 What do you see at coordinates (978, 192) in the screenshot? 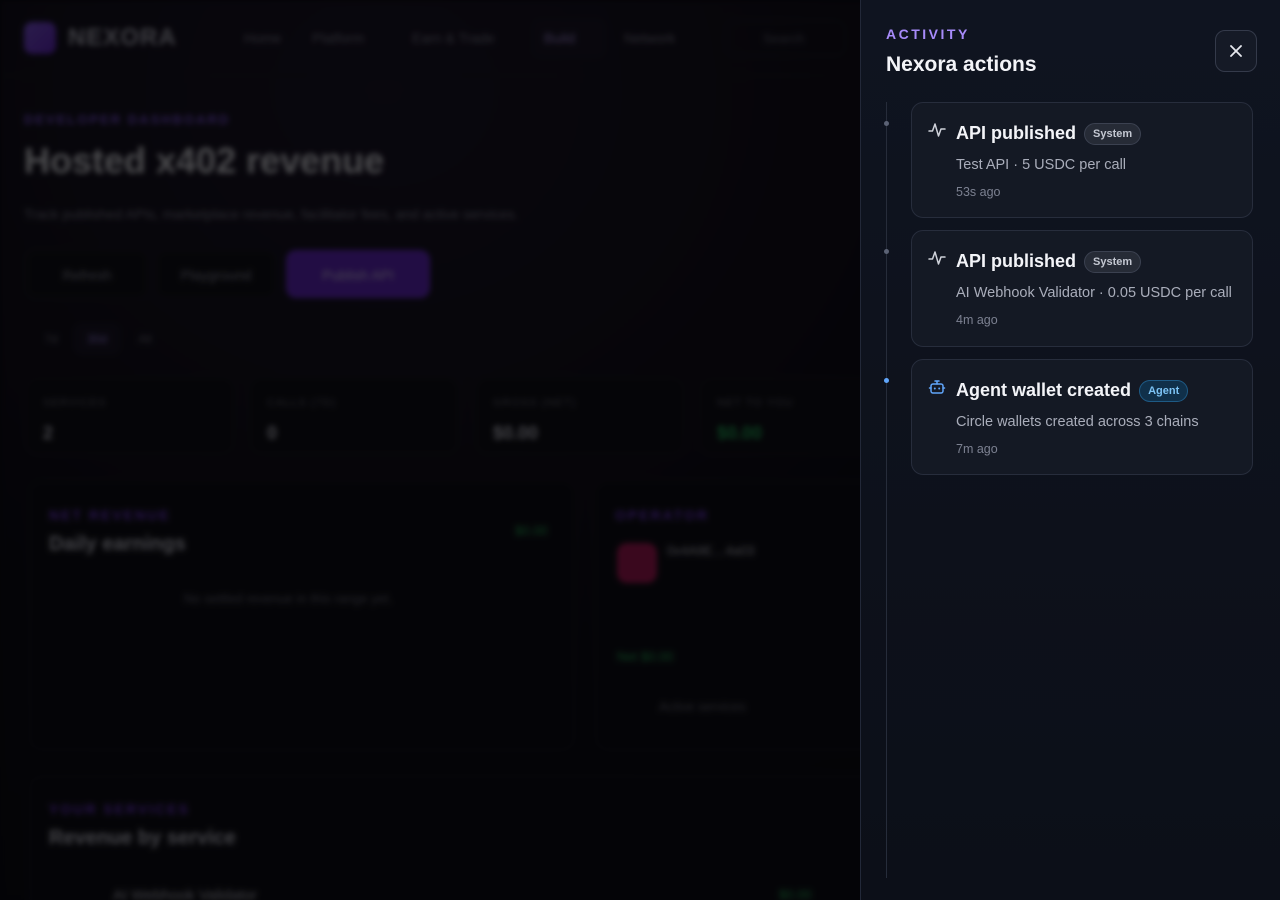
I see `activity-time: 53s ago` at bounding box center [978, 192].